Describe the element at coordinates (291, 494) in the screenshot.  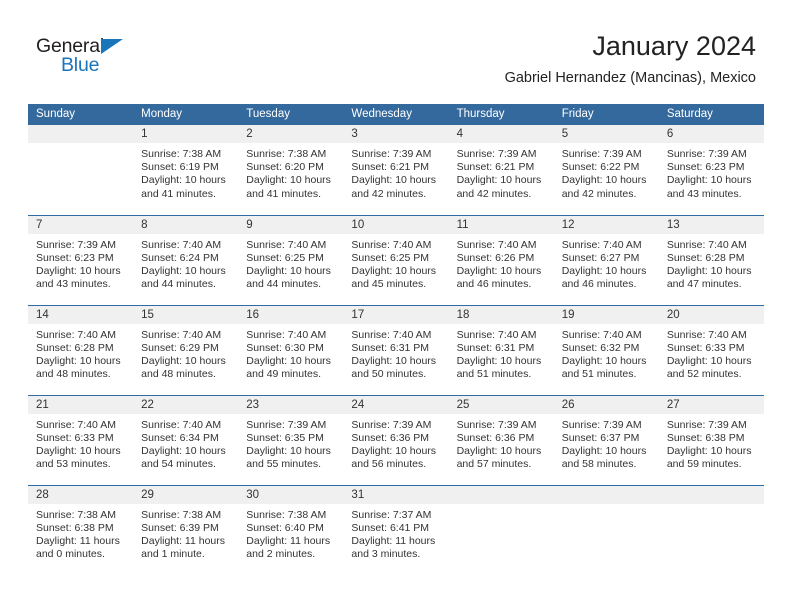
I see `day-number: 30` at that location.